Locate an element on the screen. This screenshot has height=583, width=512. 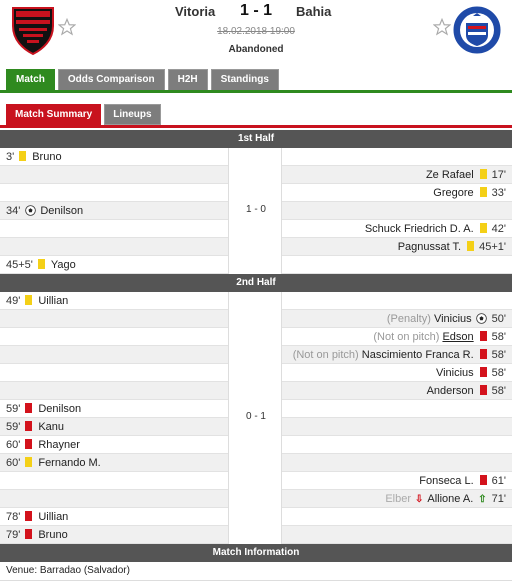
event-player: Gregore is located at coordinates (453, 193).